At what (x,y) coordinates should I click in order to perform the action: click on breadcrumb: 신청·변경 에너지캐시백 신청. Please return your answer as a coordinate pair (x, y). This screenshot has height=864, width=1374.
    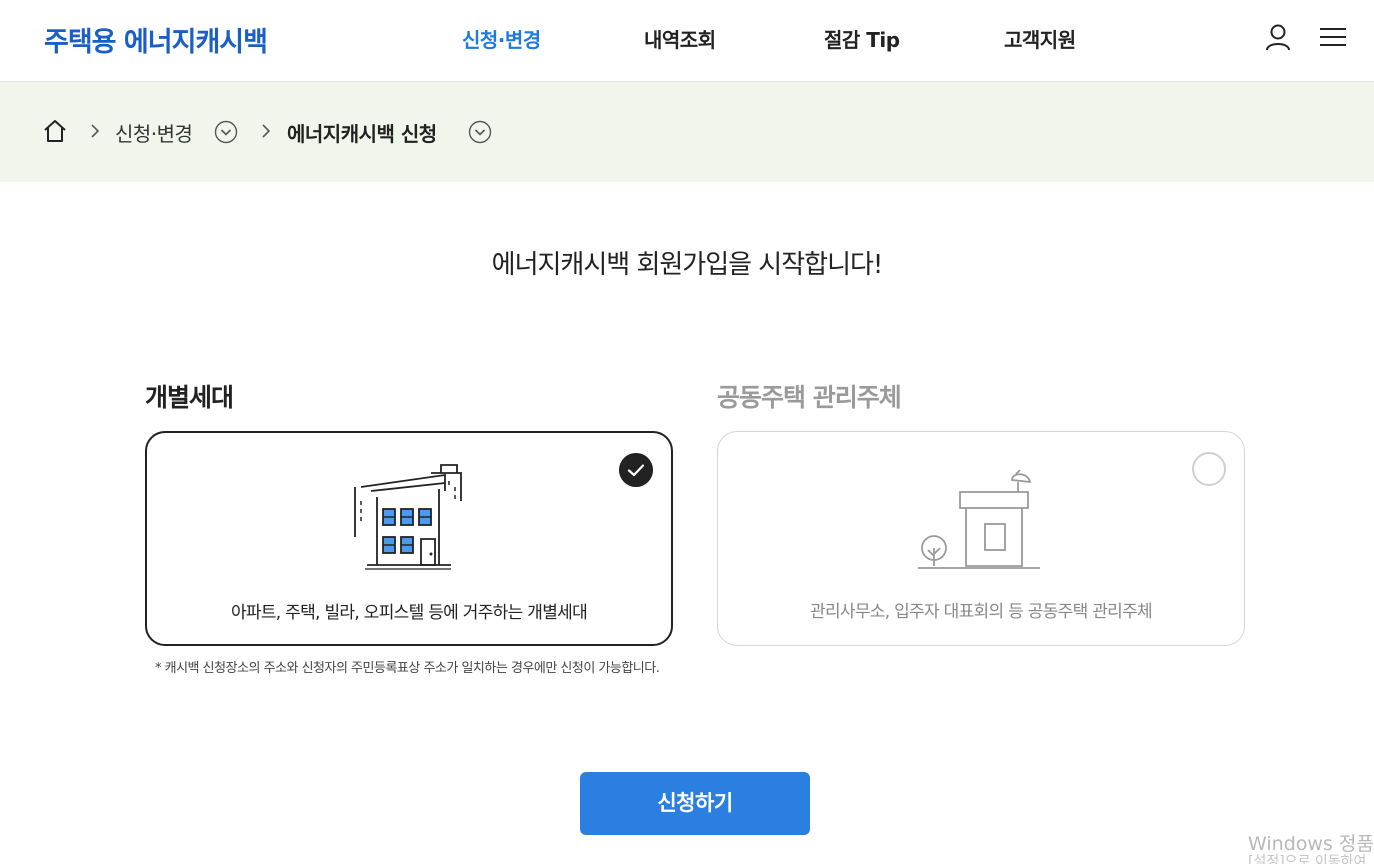
    Looking at the image, I should click on (687, 132).